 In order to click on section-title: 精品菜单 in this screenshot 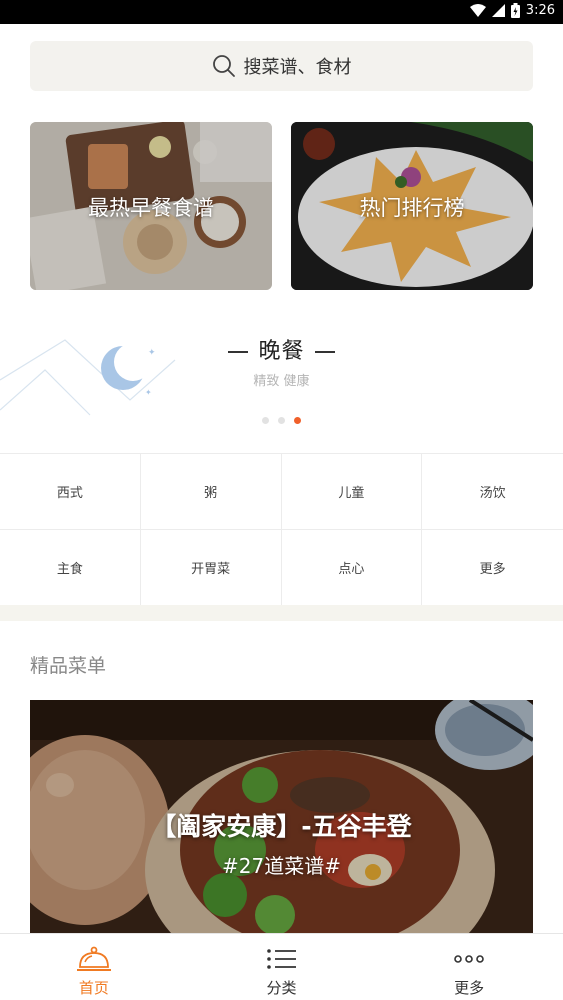, I will do `click(68, 666)`.